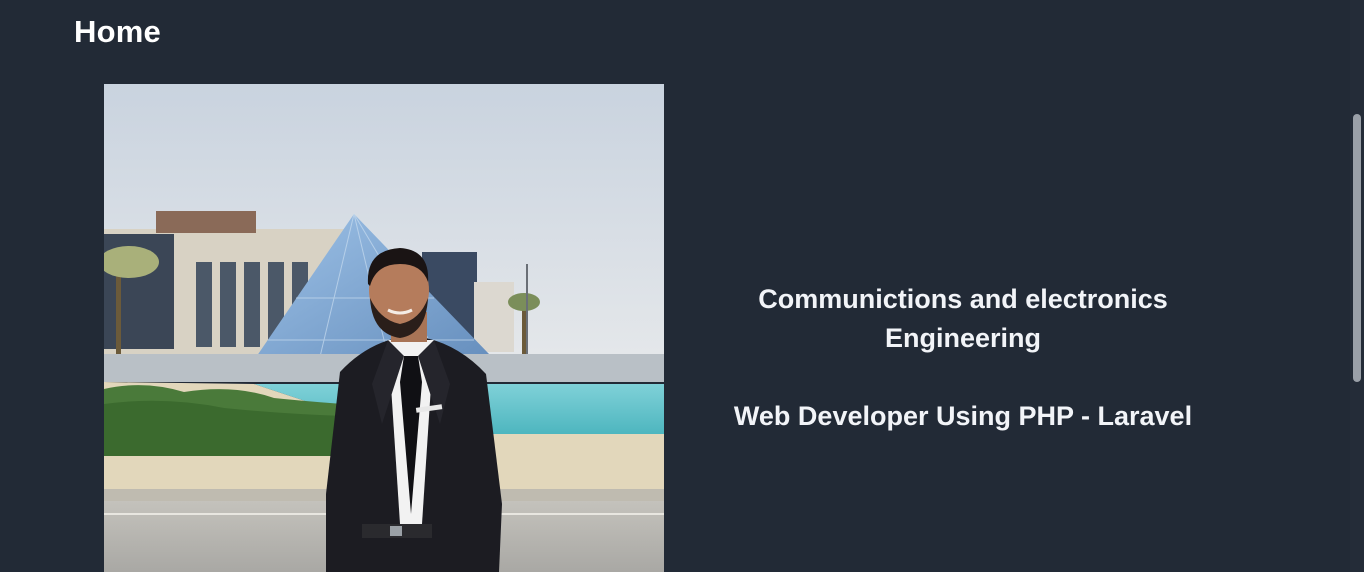  What do you see at coordinates (117, 31) in the screenshot?
I see `page-title: Home` at bounding box center [117, 31].